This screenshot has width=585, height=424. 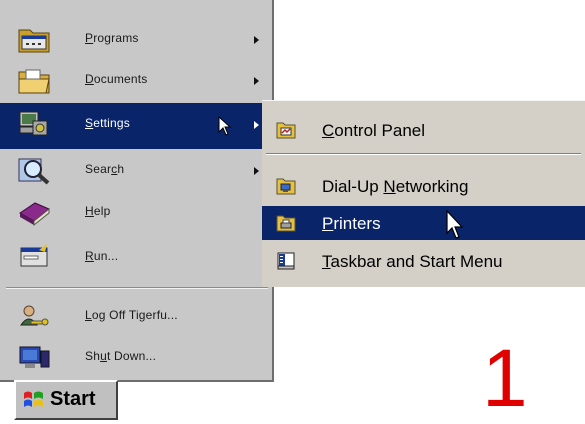 I want to click on menu-separator, so click(x=137, y=288).